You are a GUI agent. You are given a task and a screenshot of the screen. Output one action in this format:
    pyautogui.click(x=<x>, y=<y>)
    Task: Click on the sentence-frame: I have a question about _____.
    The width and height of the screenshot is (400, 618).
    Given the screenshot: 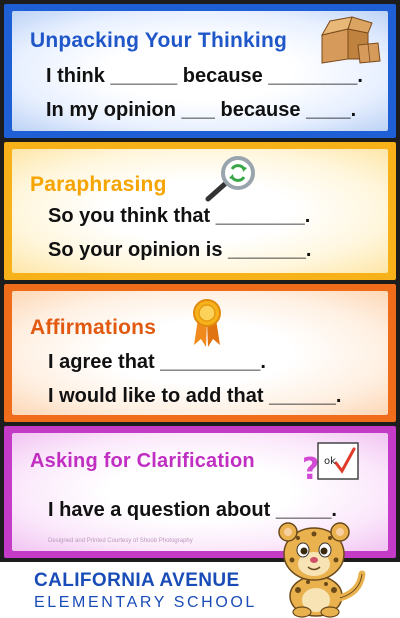 What is the action you would take?
    pyautogui.click(x=192, y=510)
    